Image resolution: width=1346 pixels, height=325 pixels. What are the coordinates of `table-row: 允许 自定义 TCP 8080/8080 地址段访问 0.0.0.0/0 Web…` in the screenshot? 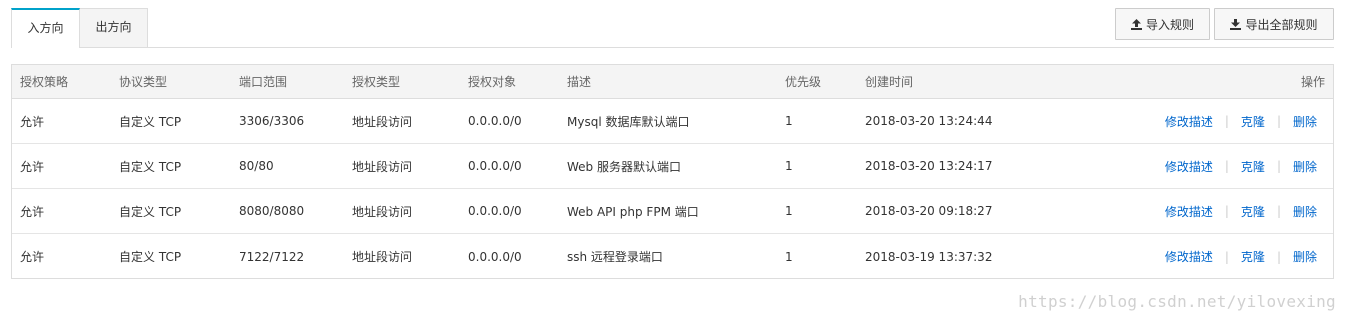 It's located at (672, 211).